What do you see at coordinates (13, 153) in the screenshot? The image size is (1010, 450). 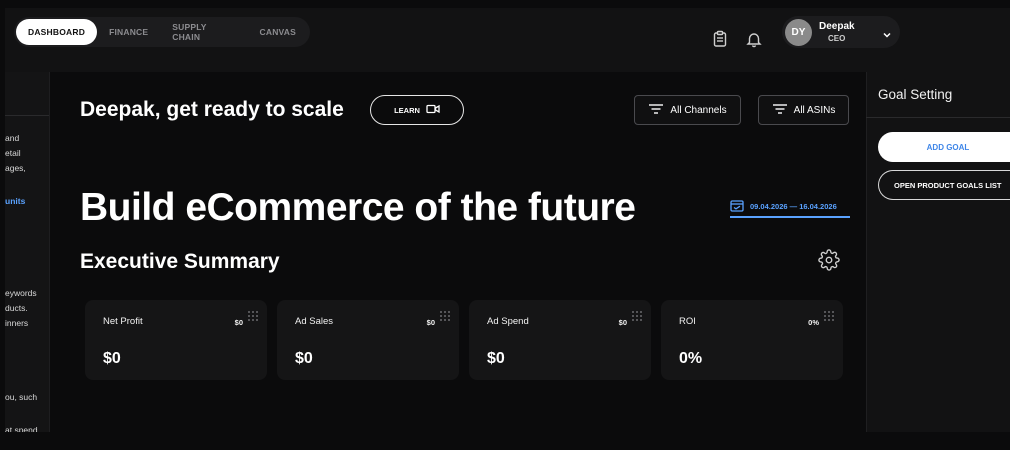 I see `left-panel-text: etail` at bounding box center [13, 153].